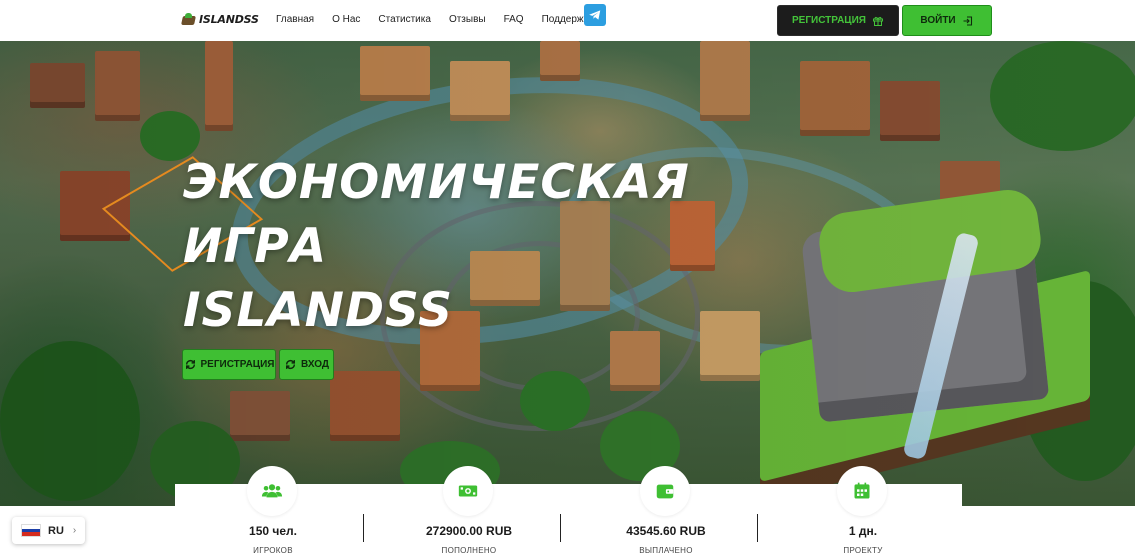 The image size is (1135, 558). Describe the element at coordinates (295, 19) in the screenshot. I see `nav-link-home: Главная` at that location.